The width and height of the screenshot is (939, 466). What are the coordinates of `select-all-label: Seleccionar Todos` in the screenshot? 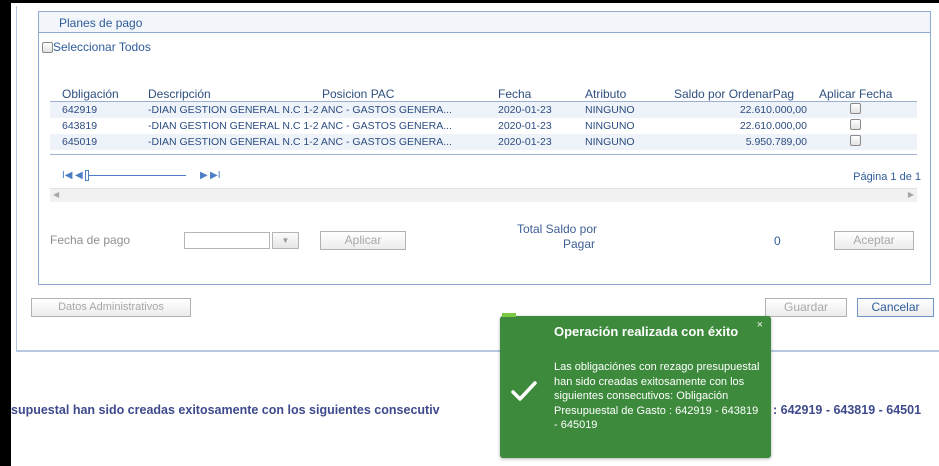 It's located at (102, 47).